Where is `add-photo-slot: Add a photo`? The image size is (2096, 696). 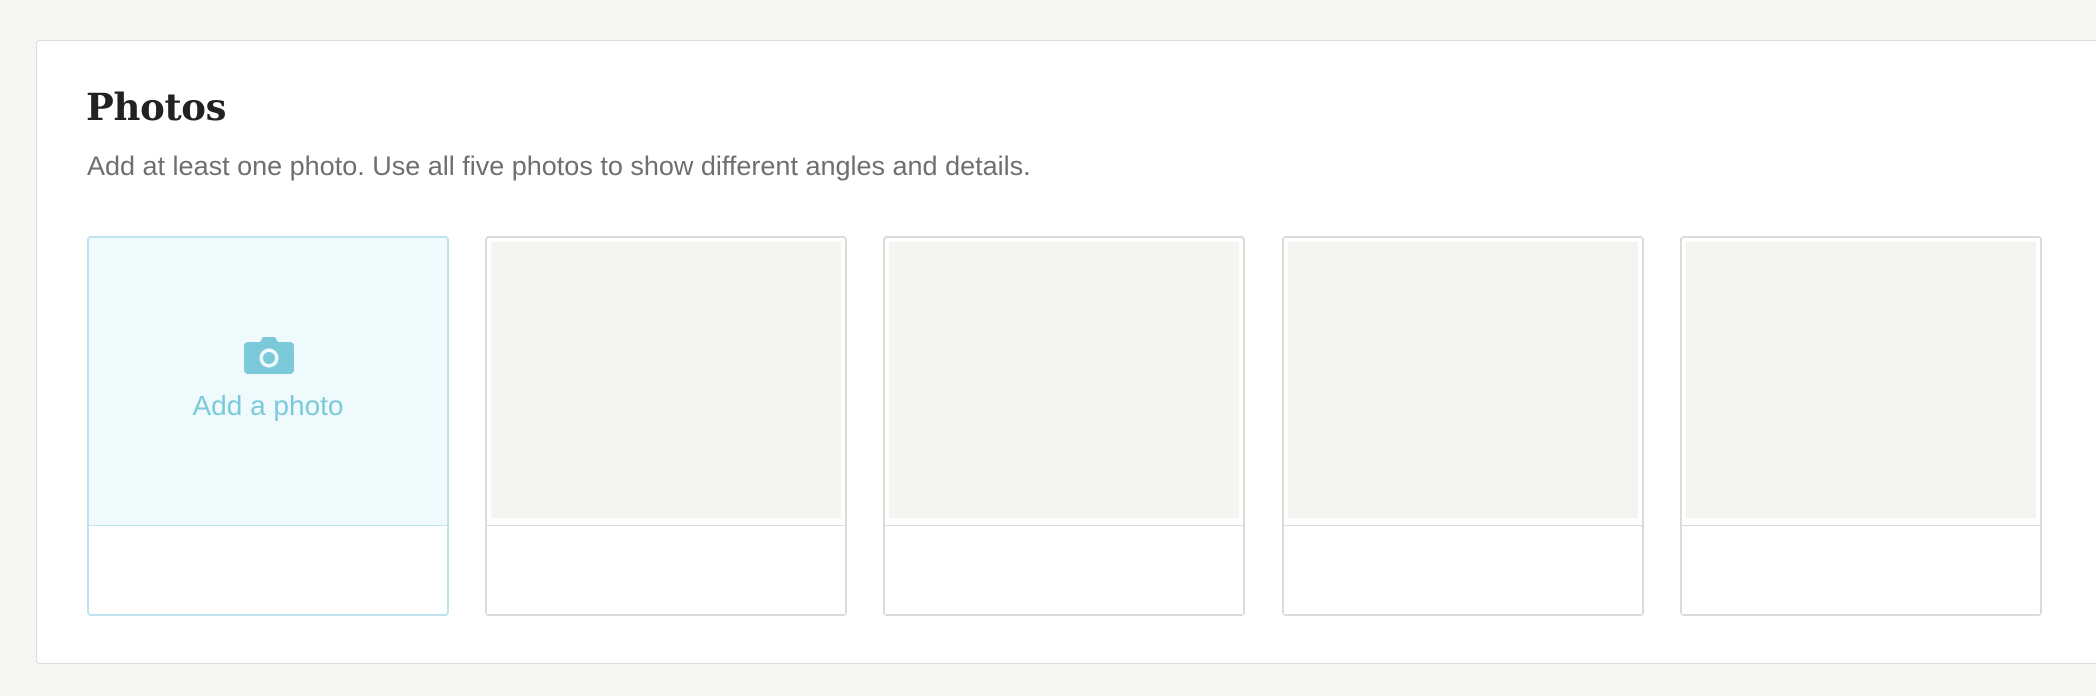 add-photo-slot: Add a photo is located at coordinates (268, 426).